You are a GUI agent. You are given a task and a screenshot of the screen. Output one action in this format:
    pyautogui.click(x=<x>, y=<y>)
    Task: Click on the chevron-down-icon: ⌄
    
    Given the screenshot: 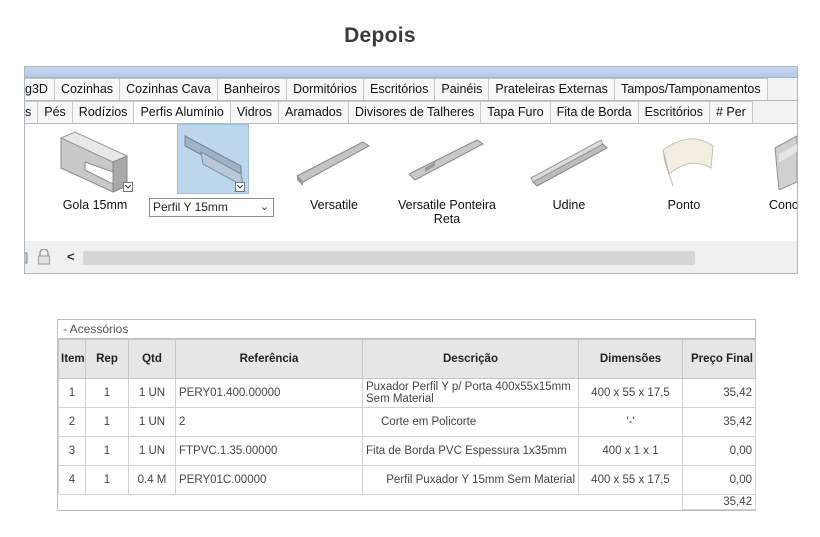 What is the action you would take?
    pyautogui.click(x=264, y=207)
    